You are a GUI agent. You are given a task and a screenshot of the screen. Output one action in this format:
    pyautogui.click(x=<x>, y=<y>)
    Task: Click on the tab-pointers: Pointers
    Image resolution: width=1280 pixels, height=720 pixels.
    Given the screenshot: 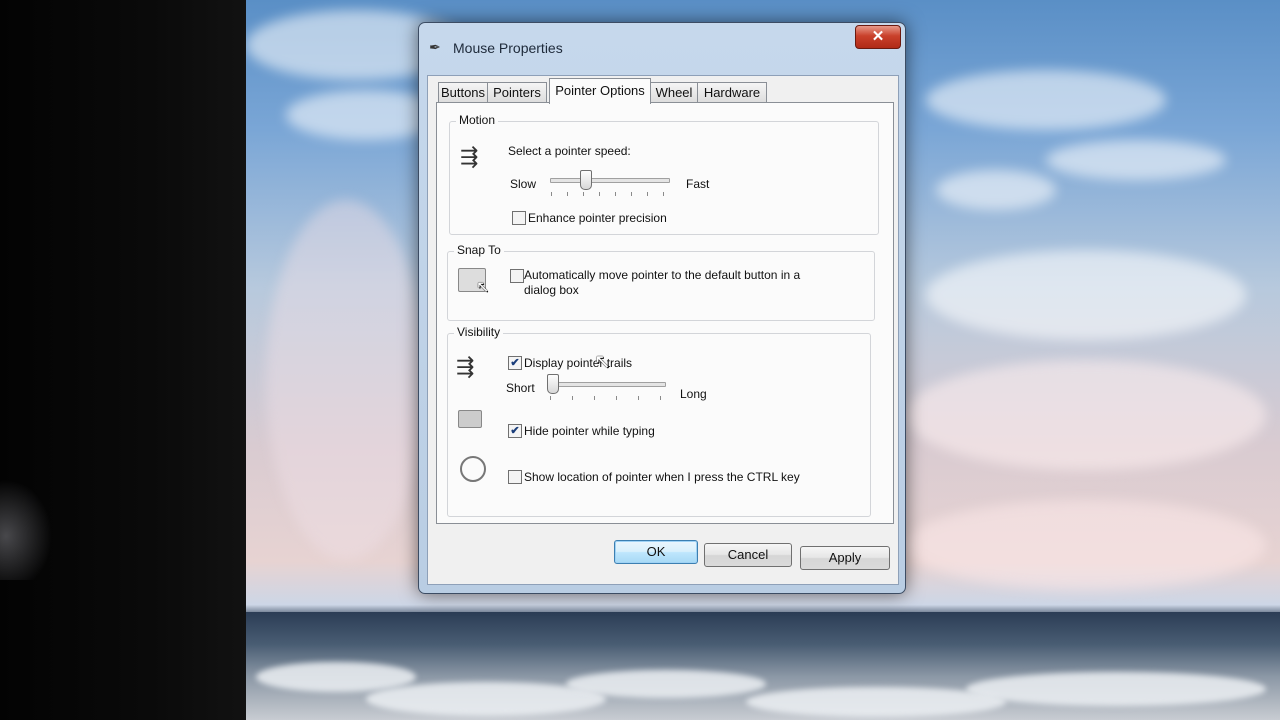 What is the action you would take?
    pyautogui.click(x=517, y=92)
    